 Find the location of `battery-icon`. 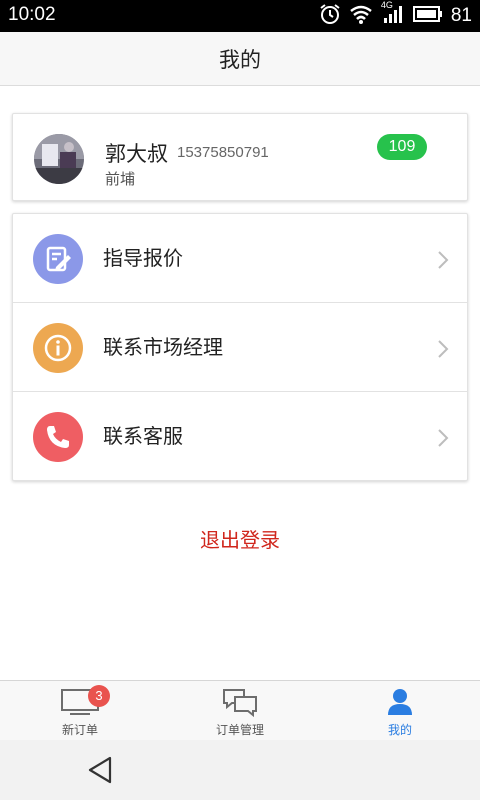

battery-icon is located at coordinates (427, 16).